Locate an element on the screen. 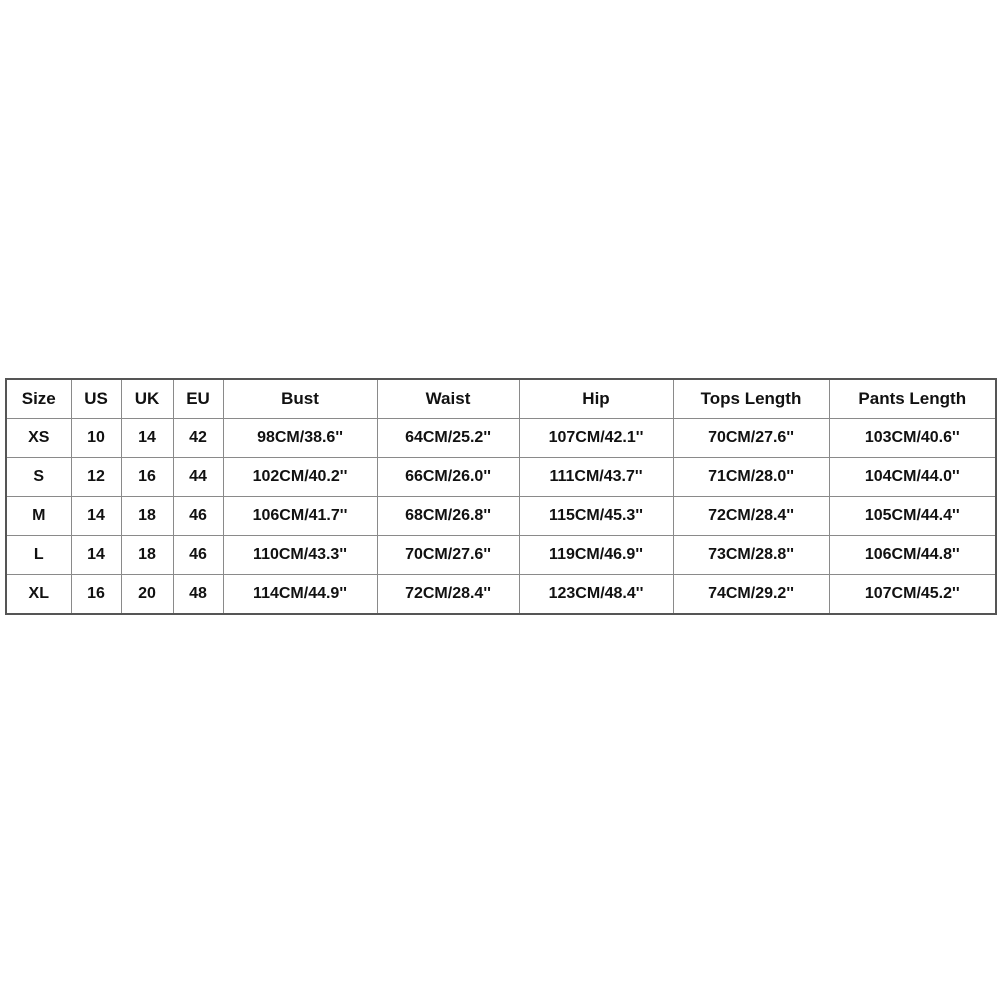 The width and height of the screenshot is (1000, 1000). cell-tops-length: 70CM/27.6'' is located at coordinates (751, 438).